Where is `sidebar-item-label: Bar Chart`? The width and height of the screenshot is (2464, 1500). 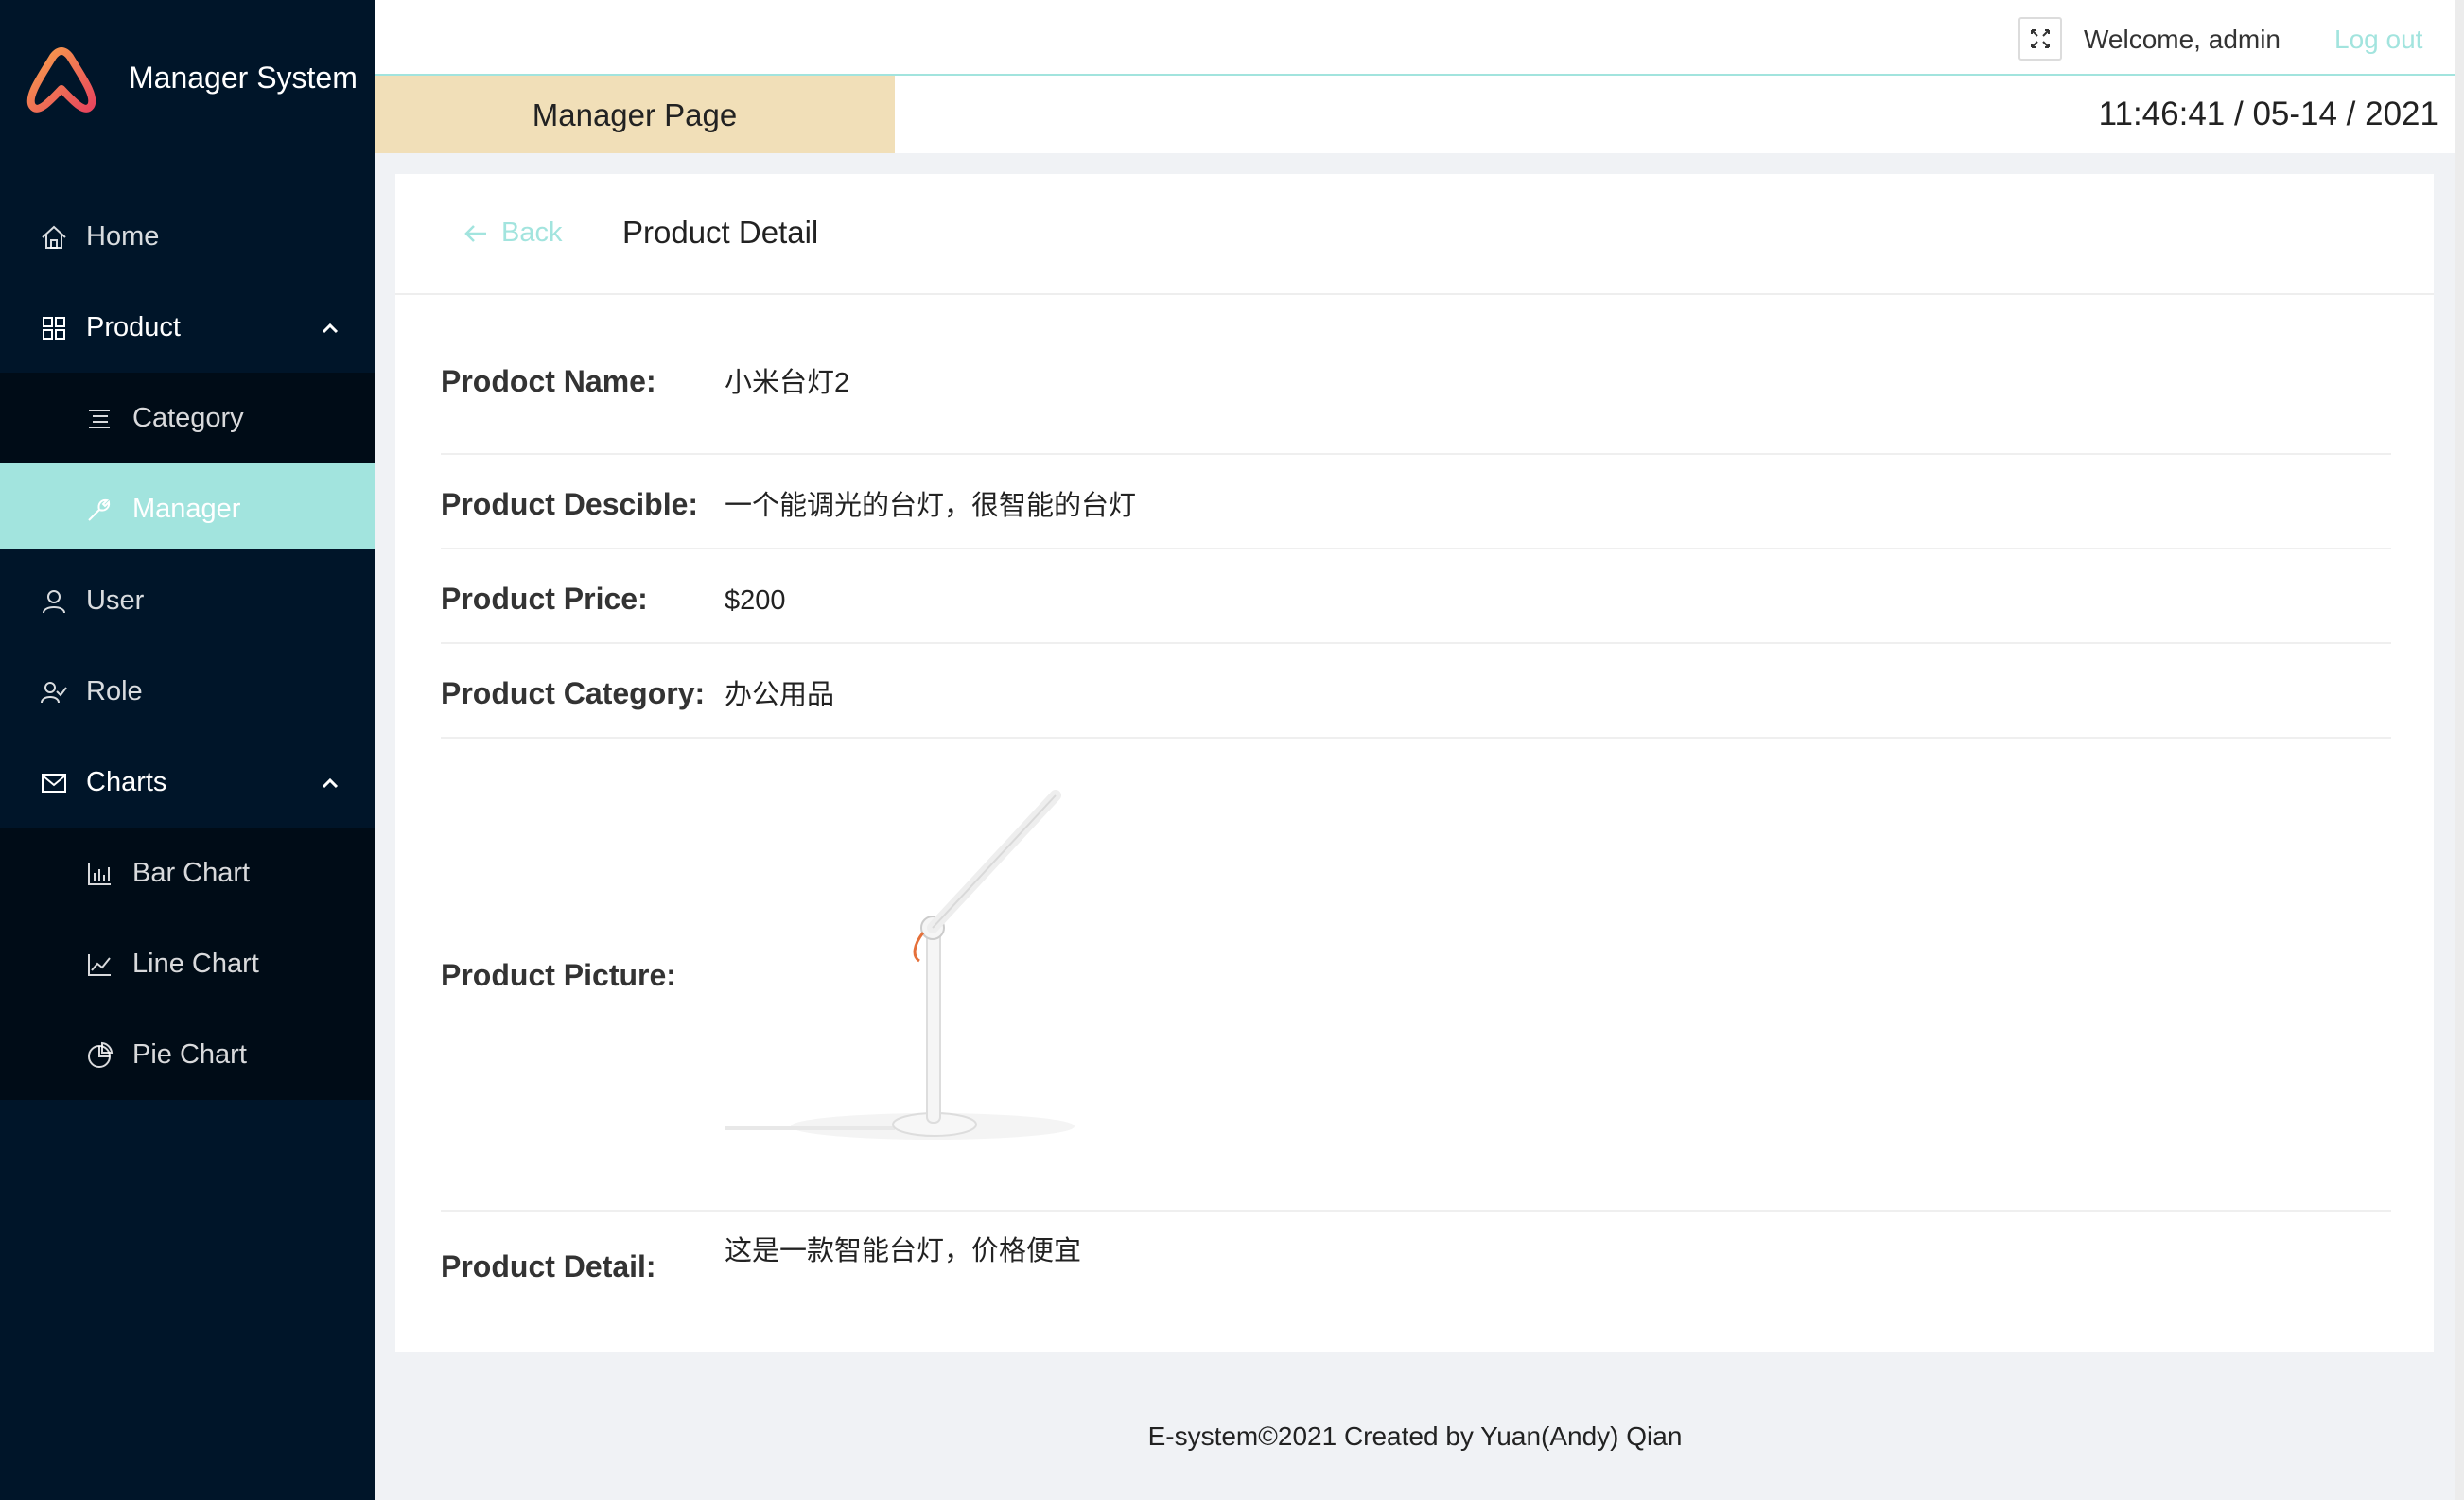
sidebar-item-label: Bar Chart is located at coordinates (191, 873).